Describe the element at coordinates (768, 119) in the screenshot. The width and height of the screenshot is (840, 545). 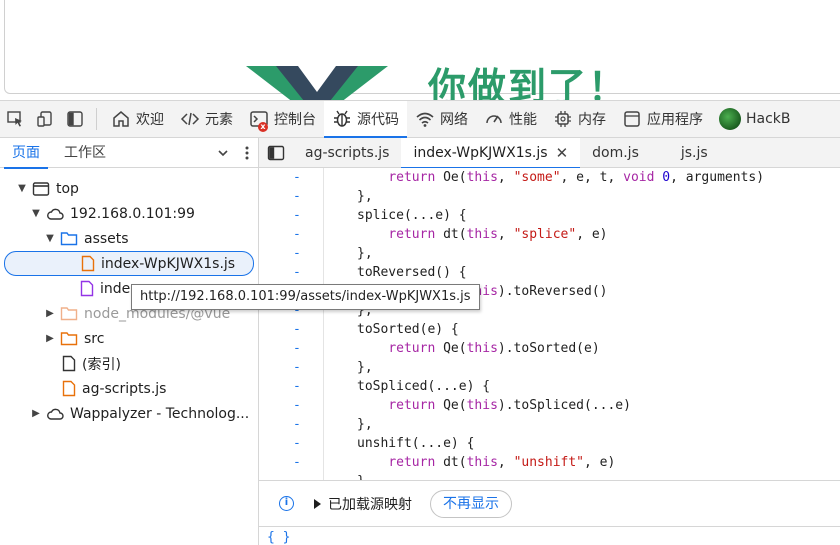
I see `tab-hackbar-label: HackB` at that location.